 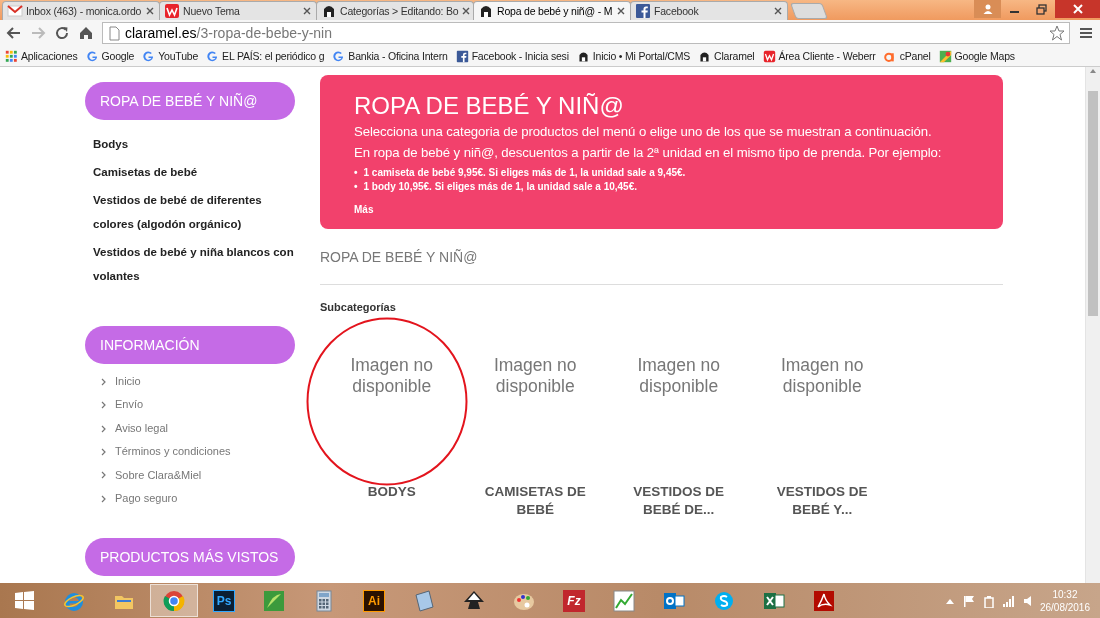 What do you see at coordinates (62, 33) in the screenshot?
I see `reload-icon` at bounding box center [62, 33].